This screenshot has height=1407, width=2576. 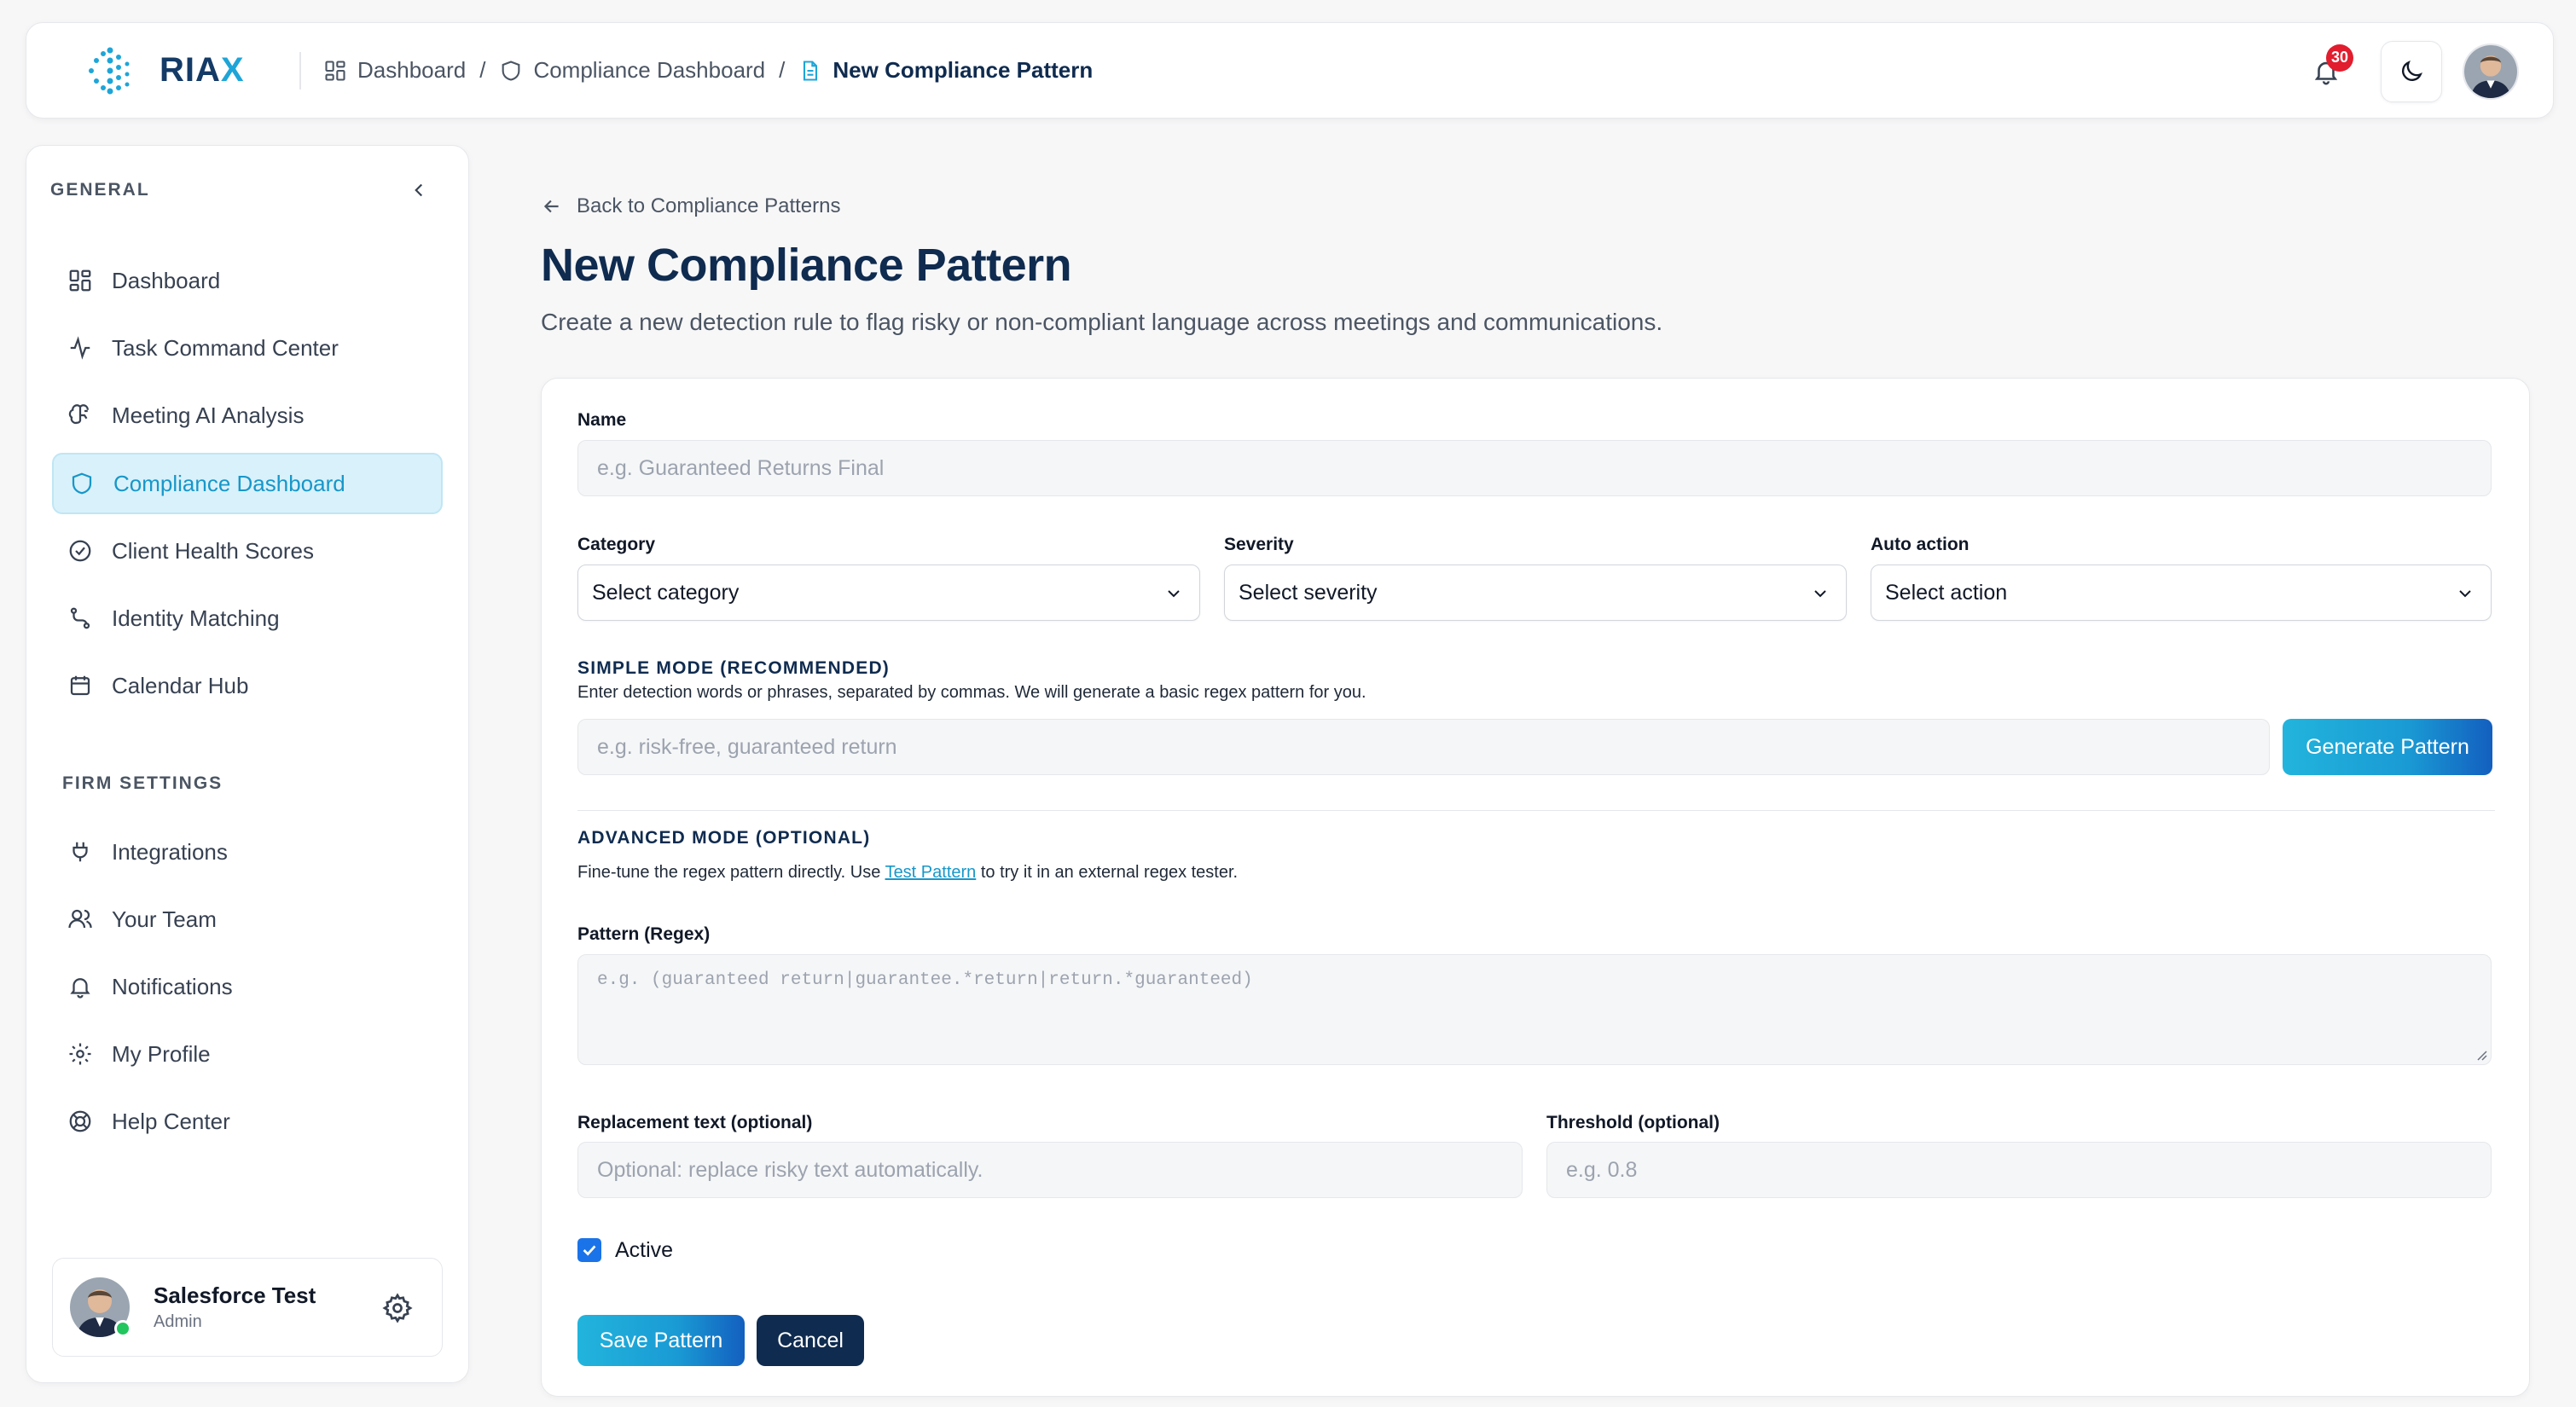 What do you see at coordinates (931, 873) in the screenshot?
I see `test-pattern-link: Test Pattern` at bounding box center [931, 873].